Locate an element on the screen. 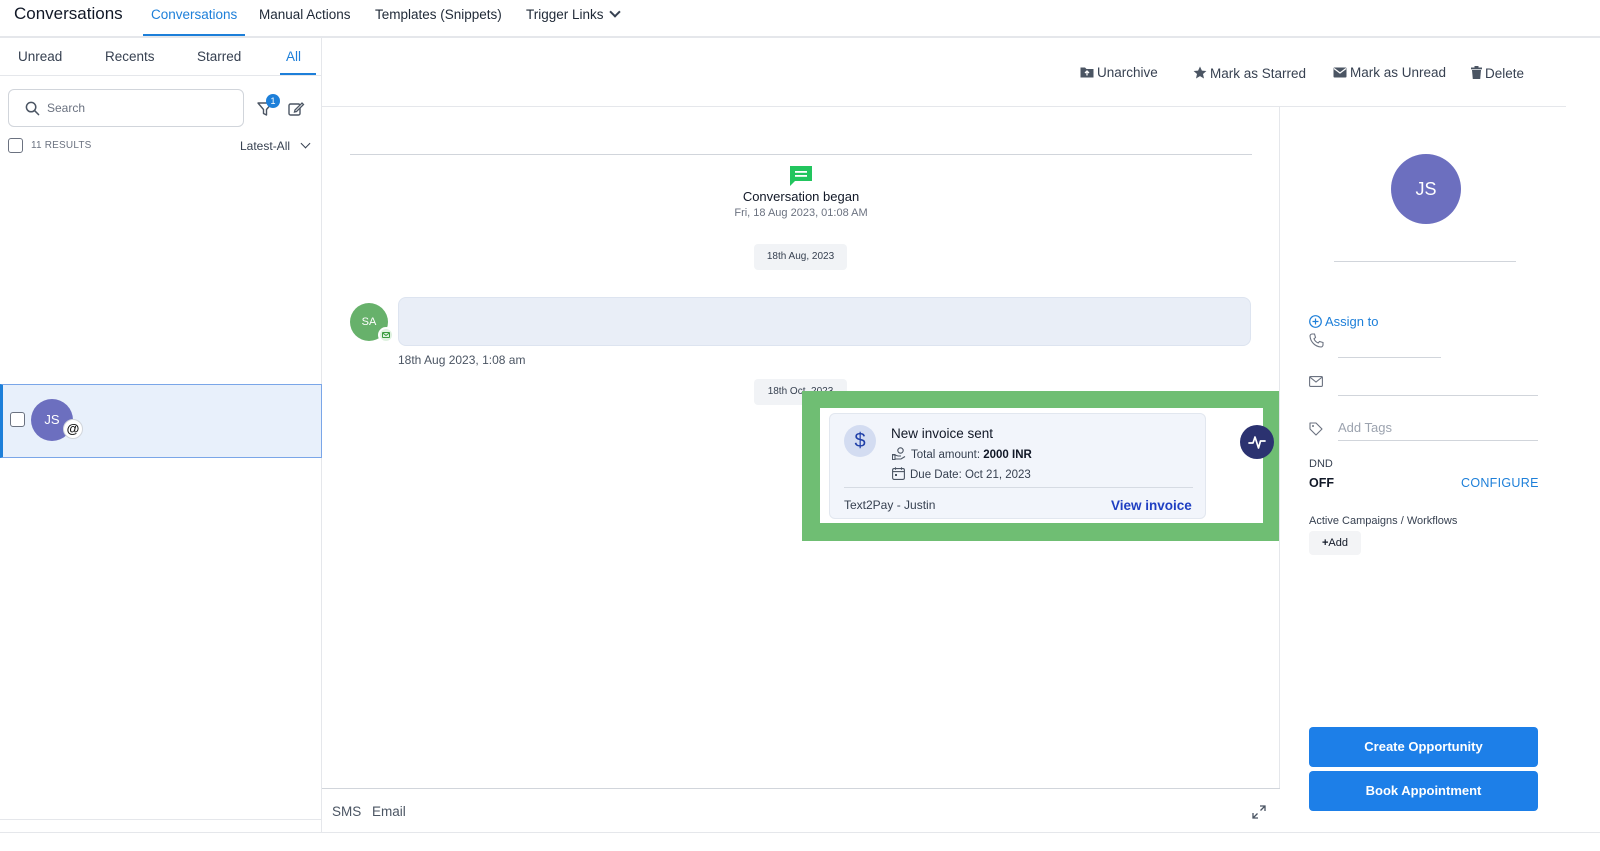  tab-trigger-links: Trigger Links is located at coordinates (573, 21).